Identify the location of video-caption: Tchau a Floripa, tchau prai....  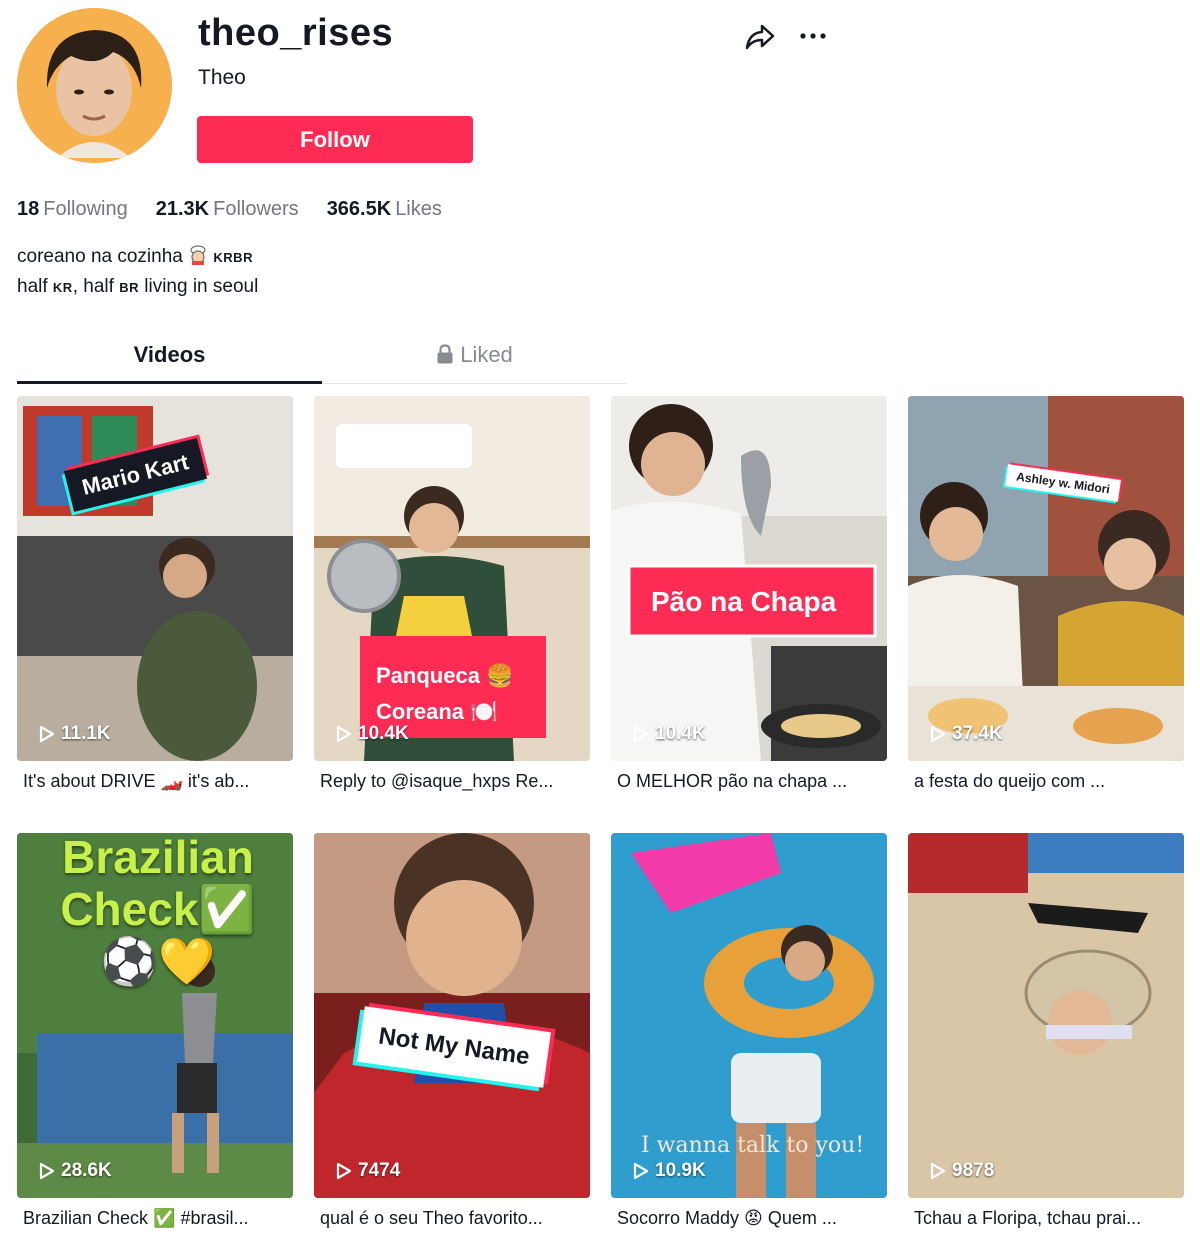
(1046, 1218).